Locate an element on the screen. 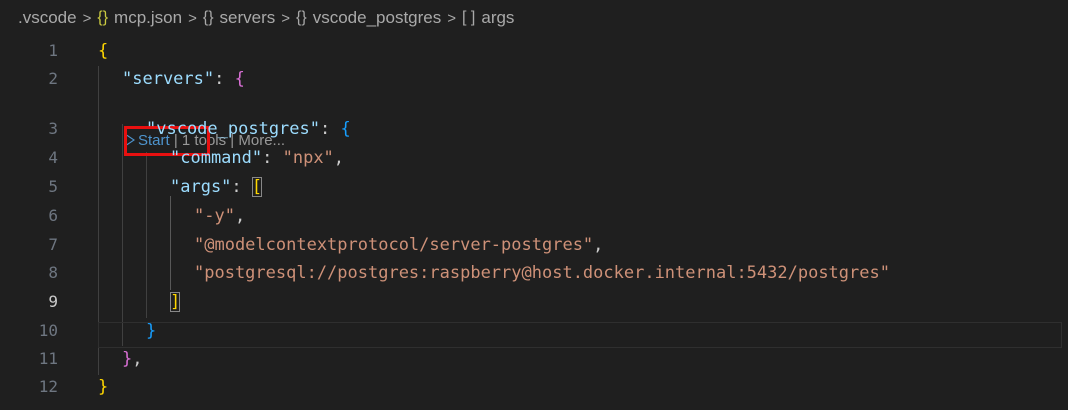 Image resolution: width=1068 pixels, height=410 pixels. bracket-open: [ is located at coordinates (257, 186).